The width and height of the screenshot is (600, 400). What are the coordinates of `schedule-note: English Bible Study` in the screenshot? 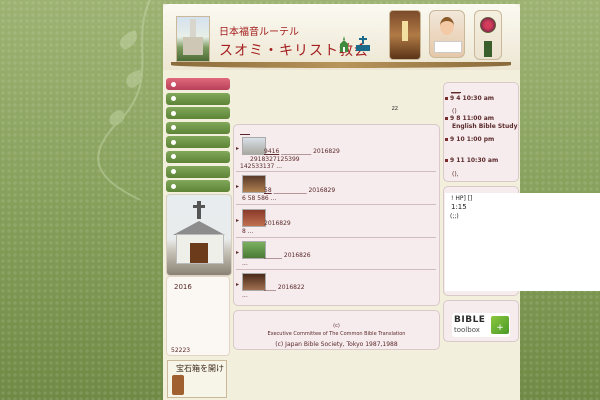 It's located at (485, 126).